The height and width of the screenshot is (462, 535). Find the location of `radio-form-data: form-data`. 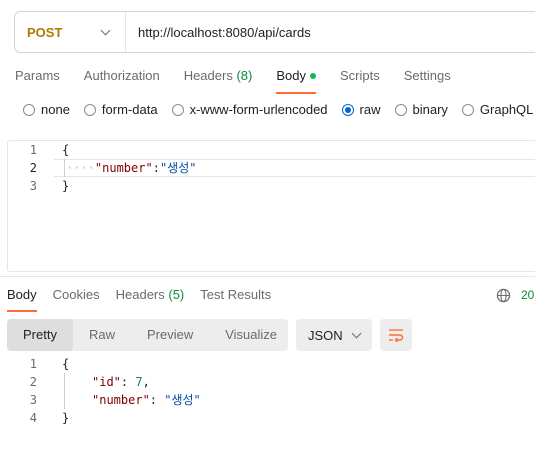

radio-form-data: form-data is located at coordinates (120, 109).